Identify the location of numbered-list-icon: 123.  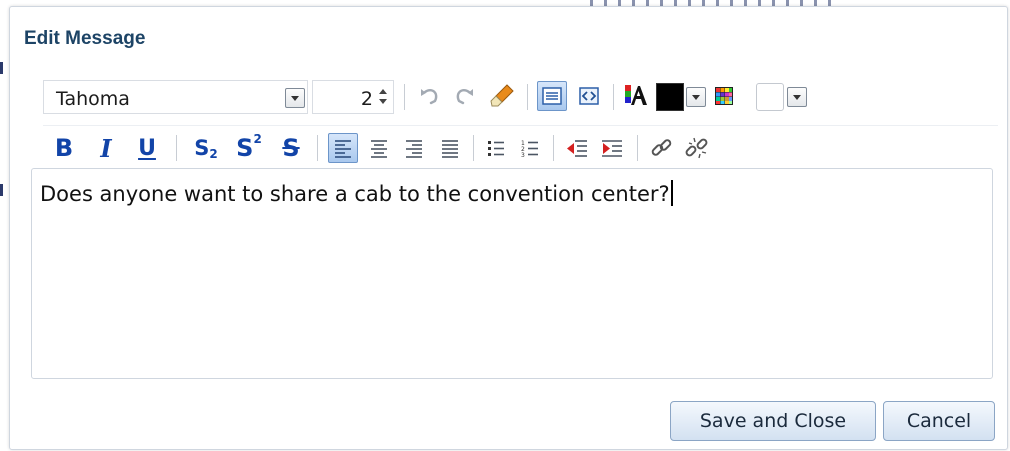
(529, 149).